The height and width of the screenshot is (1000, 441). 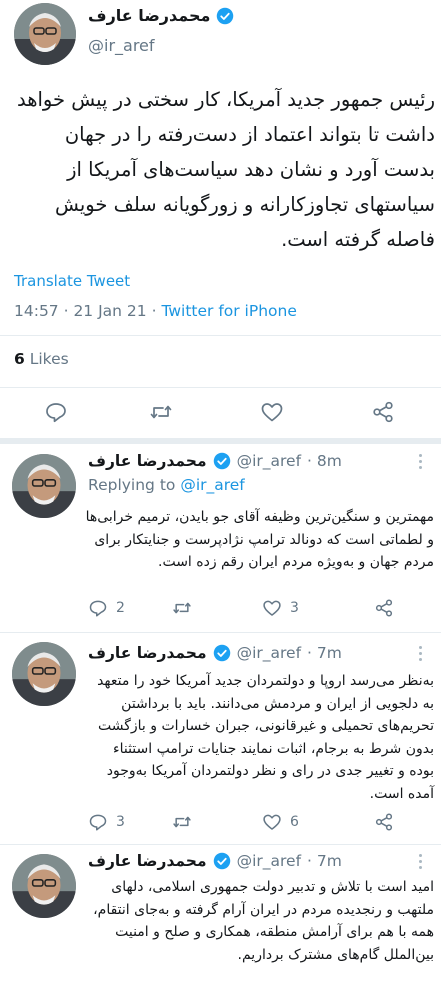 What do you see at coordinates (72, 281) in the screenshot?
I see `translate-tweet-link: Translate Tweet` at bounding box center [72, 281].